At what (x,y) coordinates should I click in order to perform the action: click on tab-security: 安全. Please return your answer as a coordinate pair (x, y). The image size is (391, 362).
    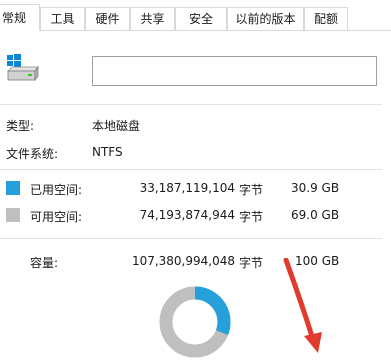
    Looking at the image, I should click on (201, 18).